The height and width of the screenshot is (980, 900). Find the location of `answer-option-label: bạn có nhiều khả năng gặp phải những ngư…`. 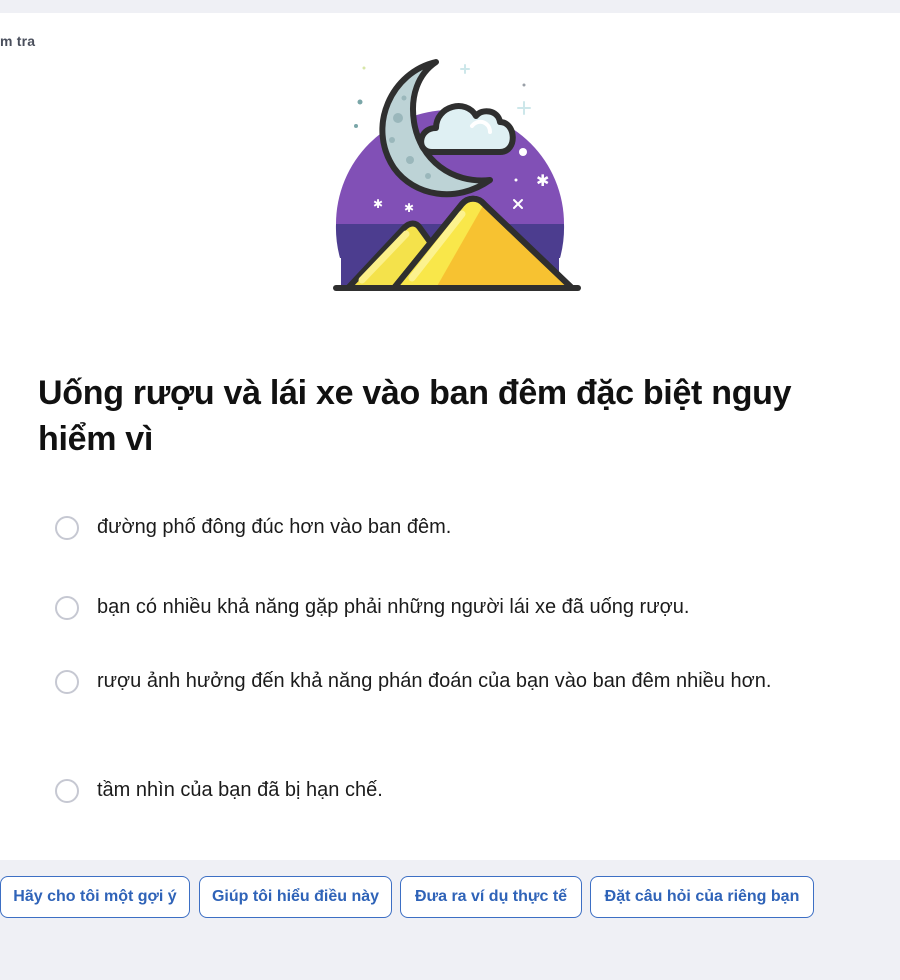

answer-option-label: bạn có nhiều khả năng gặp phải những ngư… is located at coordinates (393, 607).